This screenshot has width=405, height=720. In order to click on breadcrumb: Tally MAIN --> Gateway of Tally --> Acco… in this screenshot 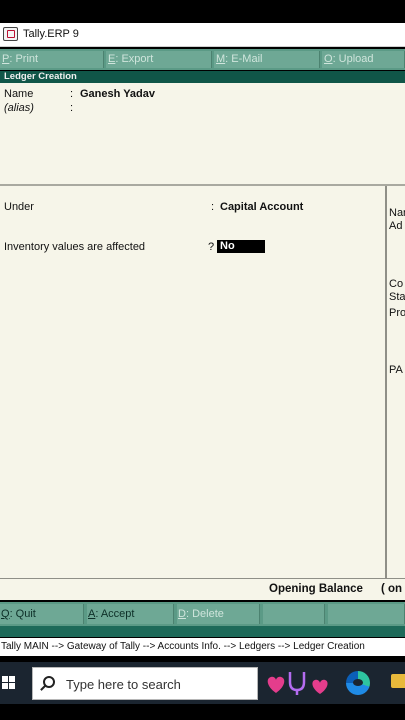, I will do `click(202, 647)`.